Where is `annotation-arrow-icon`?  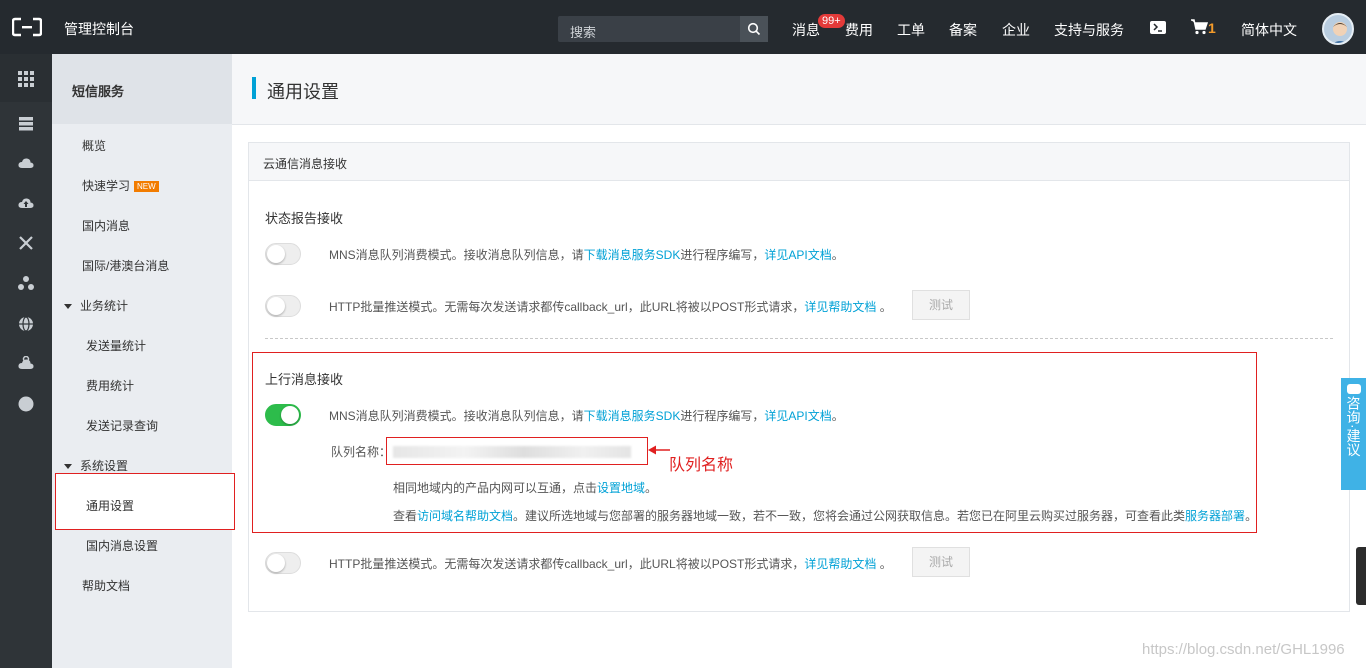 annotation-arrow-icon is located at coordinates (659, 450).